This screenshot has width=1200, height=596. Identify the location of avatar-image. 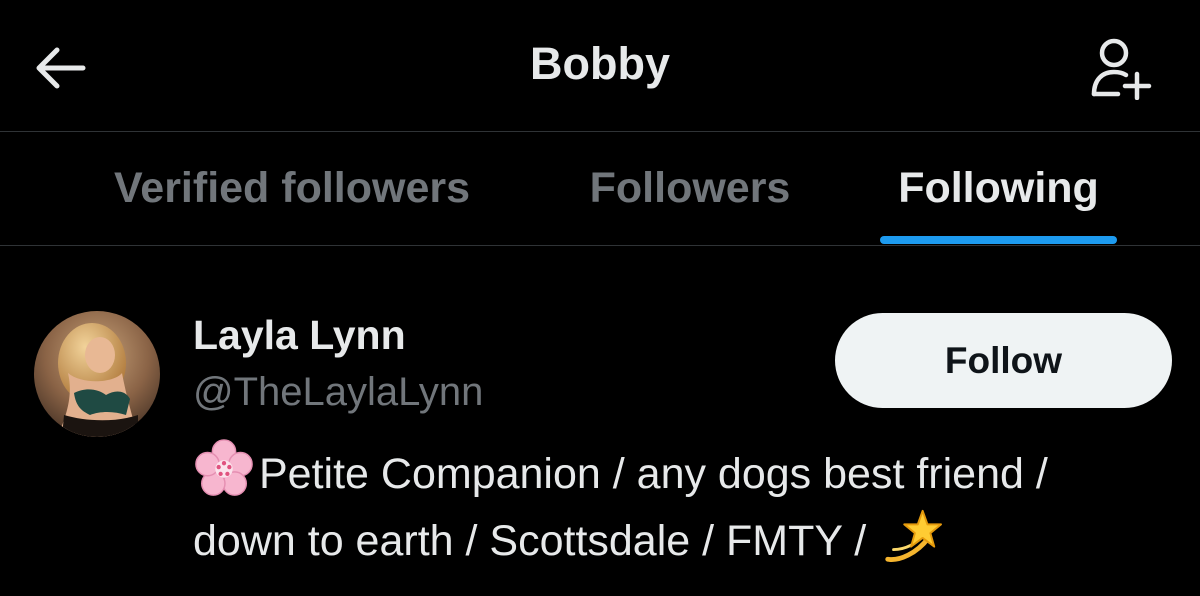
(97, 374).